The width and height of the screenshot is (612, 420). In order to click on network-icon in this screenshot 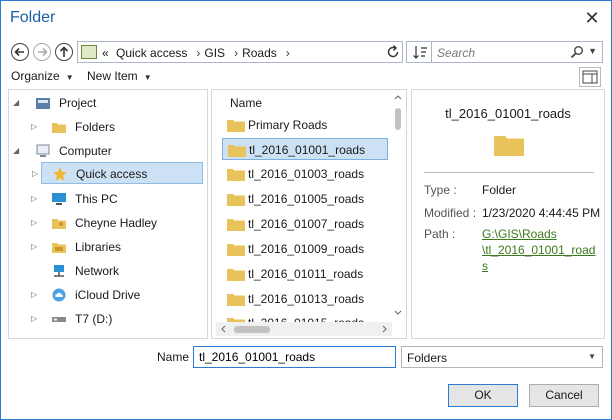, I will do `click(59, 271)`.